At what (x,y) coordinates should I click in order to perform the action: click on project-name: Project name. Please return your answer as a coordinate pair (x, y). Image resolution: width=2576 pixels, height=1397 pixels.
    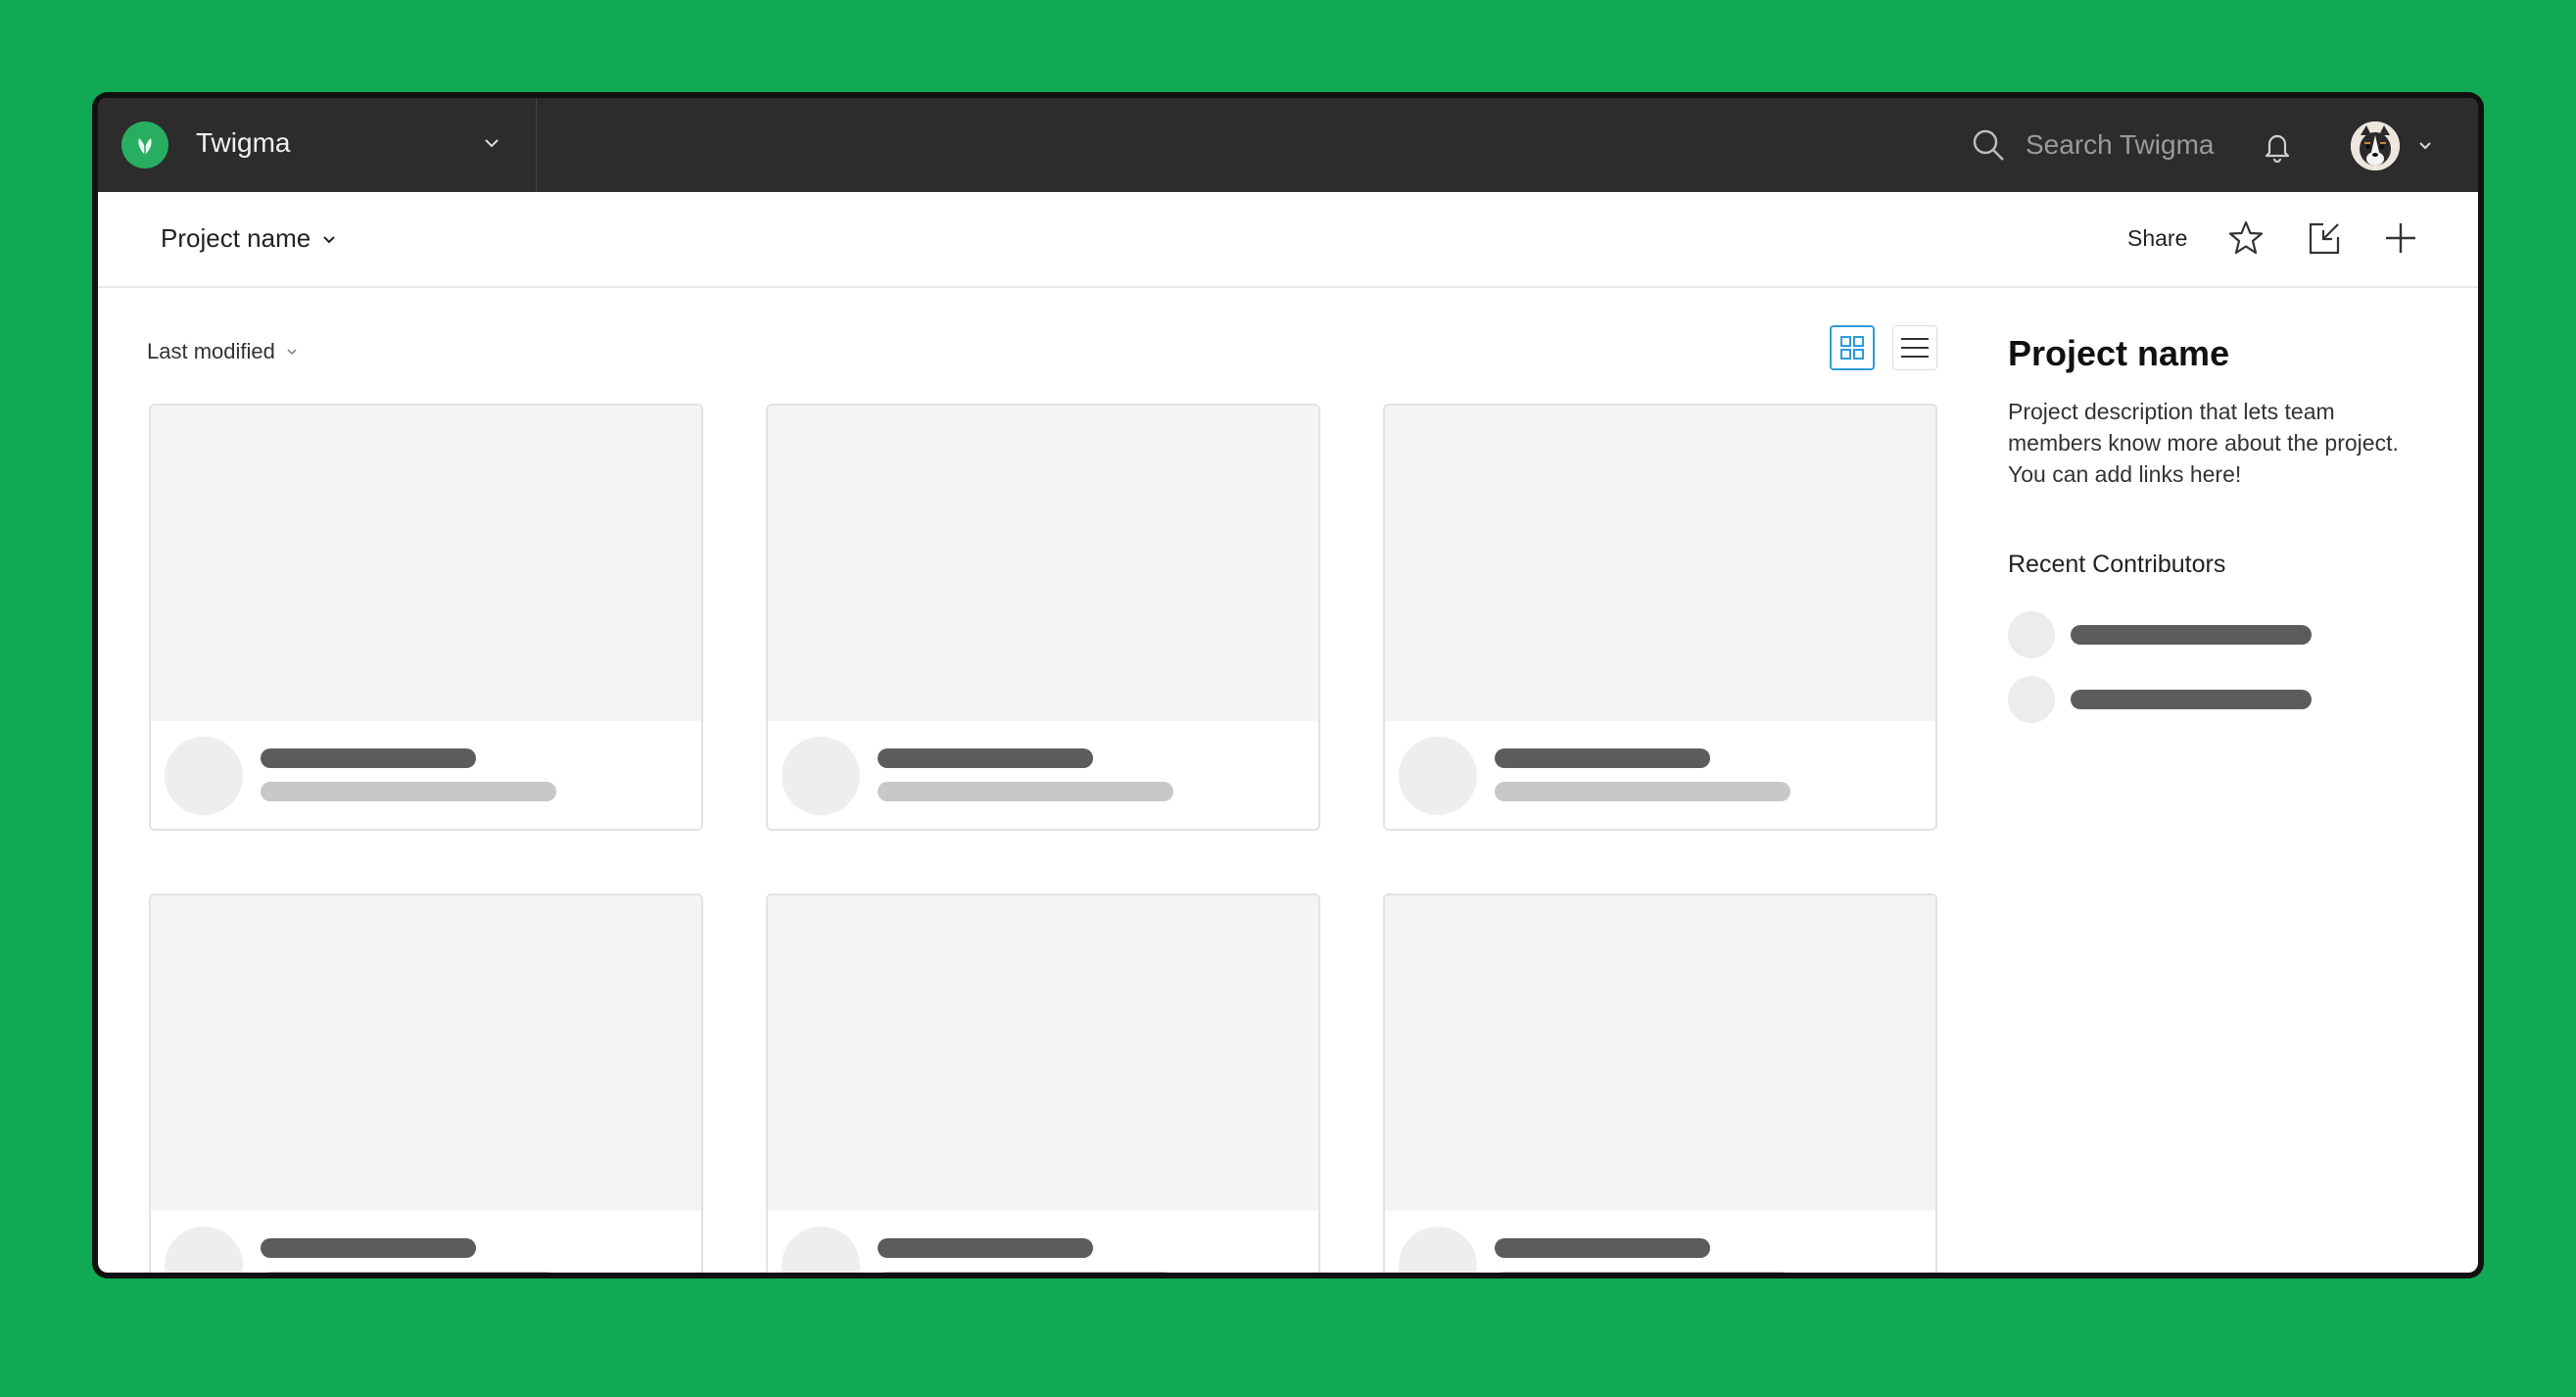
    Looking at the image, I should click on (236, 238).